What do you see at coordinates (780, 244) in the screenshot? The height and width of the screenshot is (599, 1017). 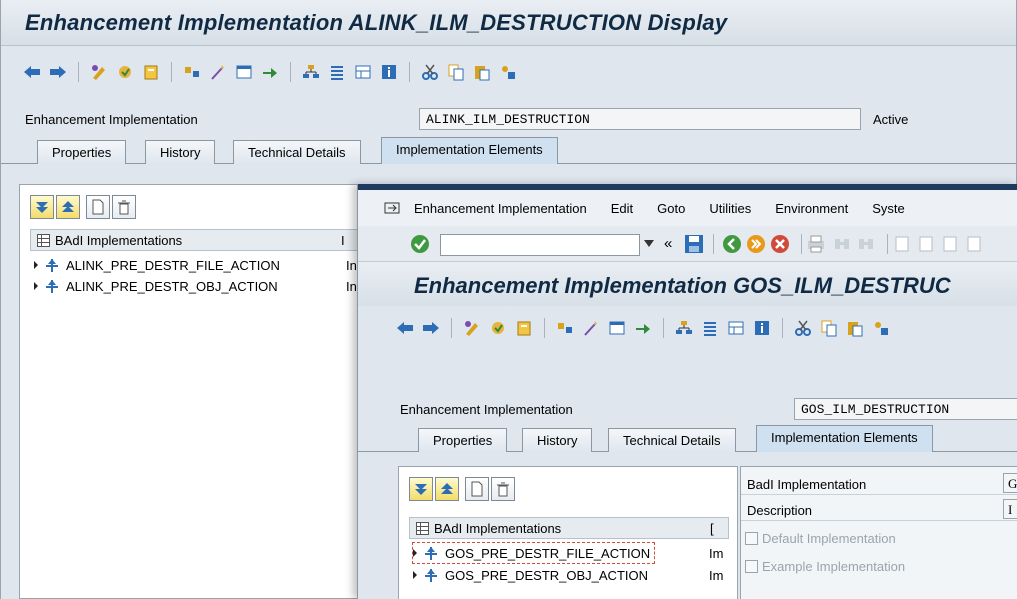 I see `cancel-red-icon` at bounding box center [780, 244].